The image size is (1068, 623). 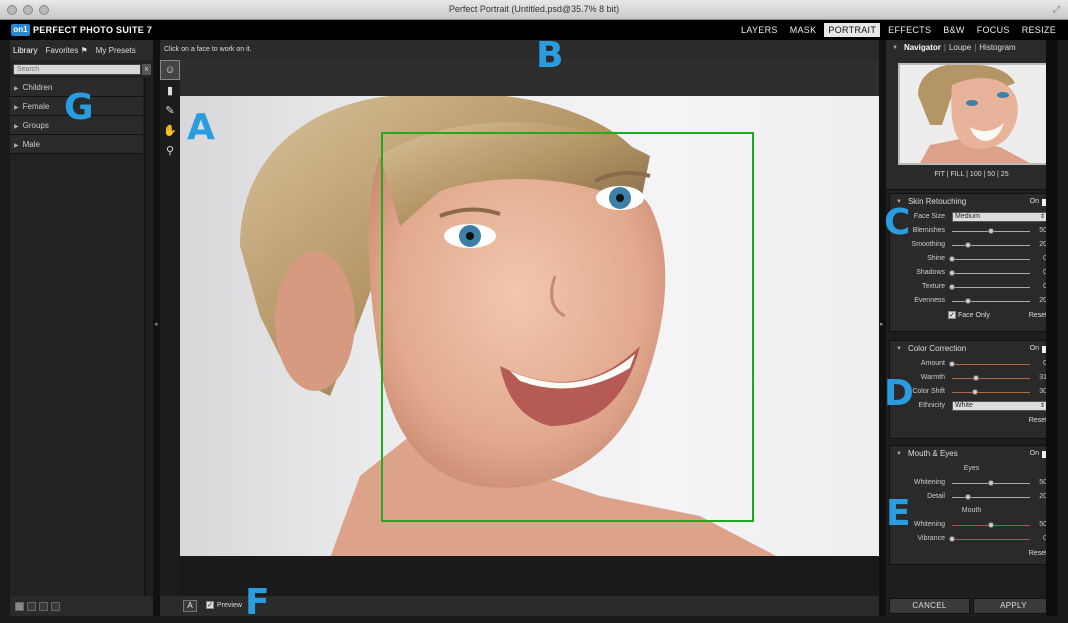 I want to click on tab-favorites: Favorites ⚑, so click(x=66, y=50).